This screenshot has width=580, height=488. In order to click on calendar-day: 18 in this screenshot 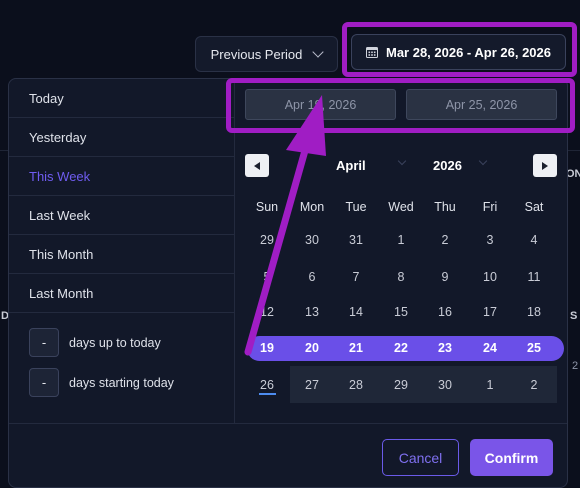, I will do `click(534, 312)`.